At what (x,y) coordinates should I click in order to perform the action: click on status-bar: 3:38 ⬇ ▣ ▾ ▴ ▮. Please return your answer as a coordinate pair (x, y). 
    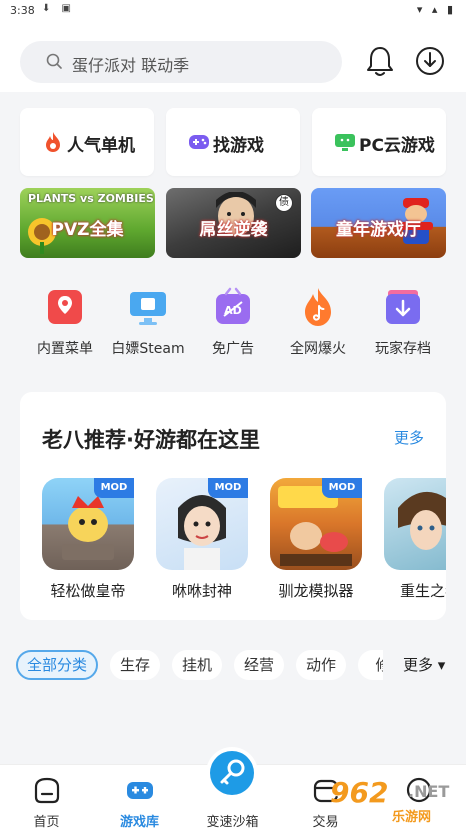
    Looking at the image, I should click on (233, 12).